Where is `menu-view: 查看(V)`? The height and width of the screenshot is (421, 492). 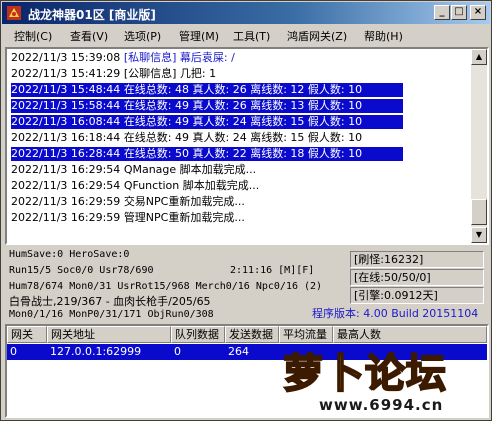
menu-view: 查看(V) is located at coordinates (89, 36).